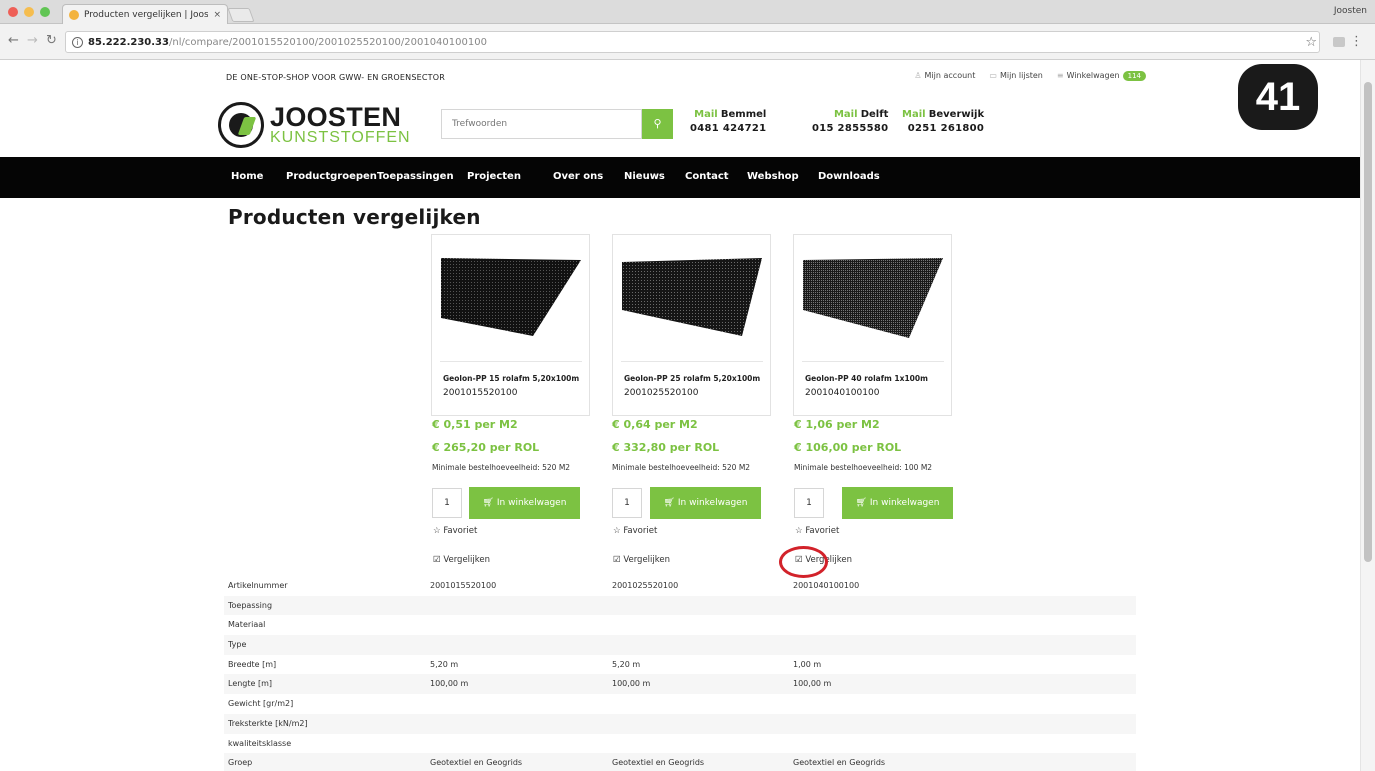  What do you see at coordinates (250, 684) in the screenshot?
I see `spec-label: Lengte [m]` at bounding box center [250, 684].